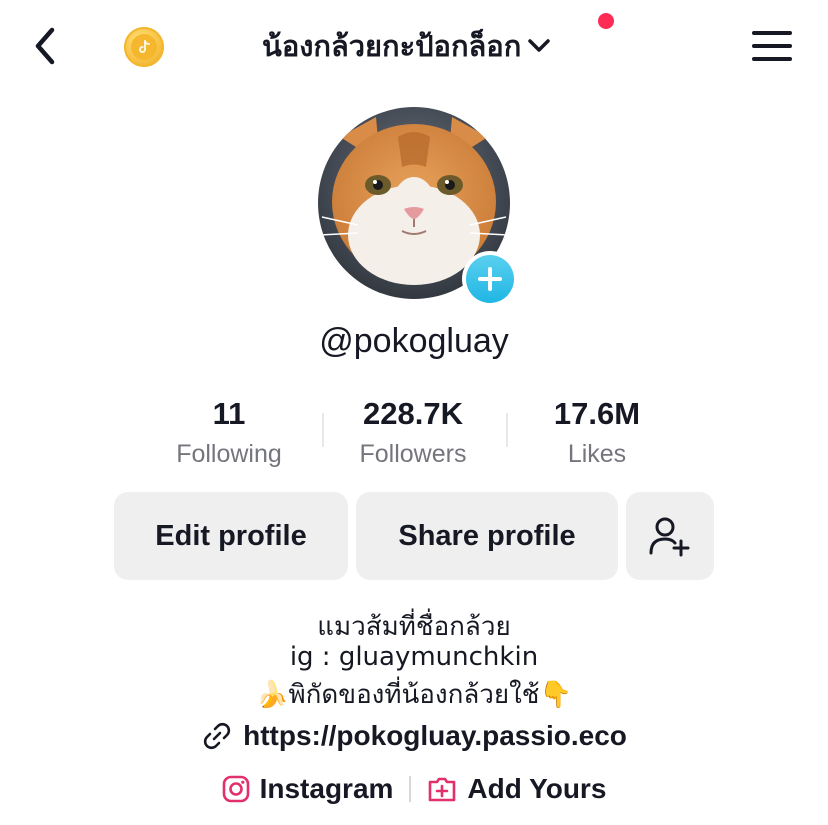 This screenshot has height=825, width=828. What do you see at coordinates (597, 454) in the screenshot?
I see `stat-label: Likes` at bounding box center [597, 454].